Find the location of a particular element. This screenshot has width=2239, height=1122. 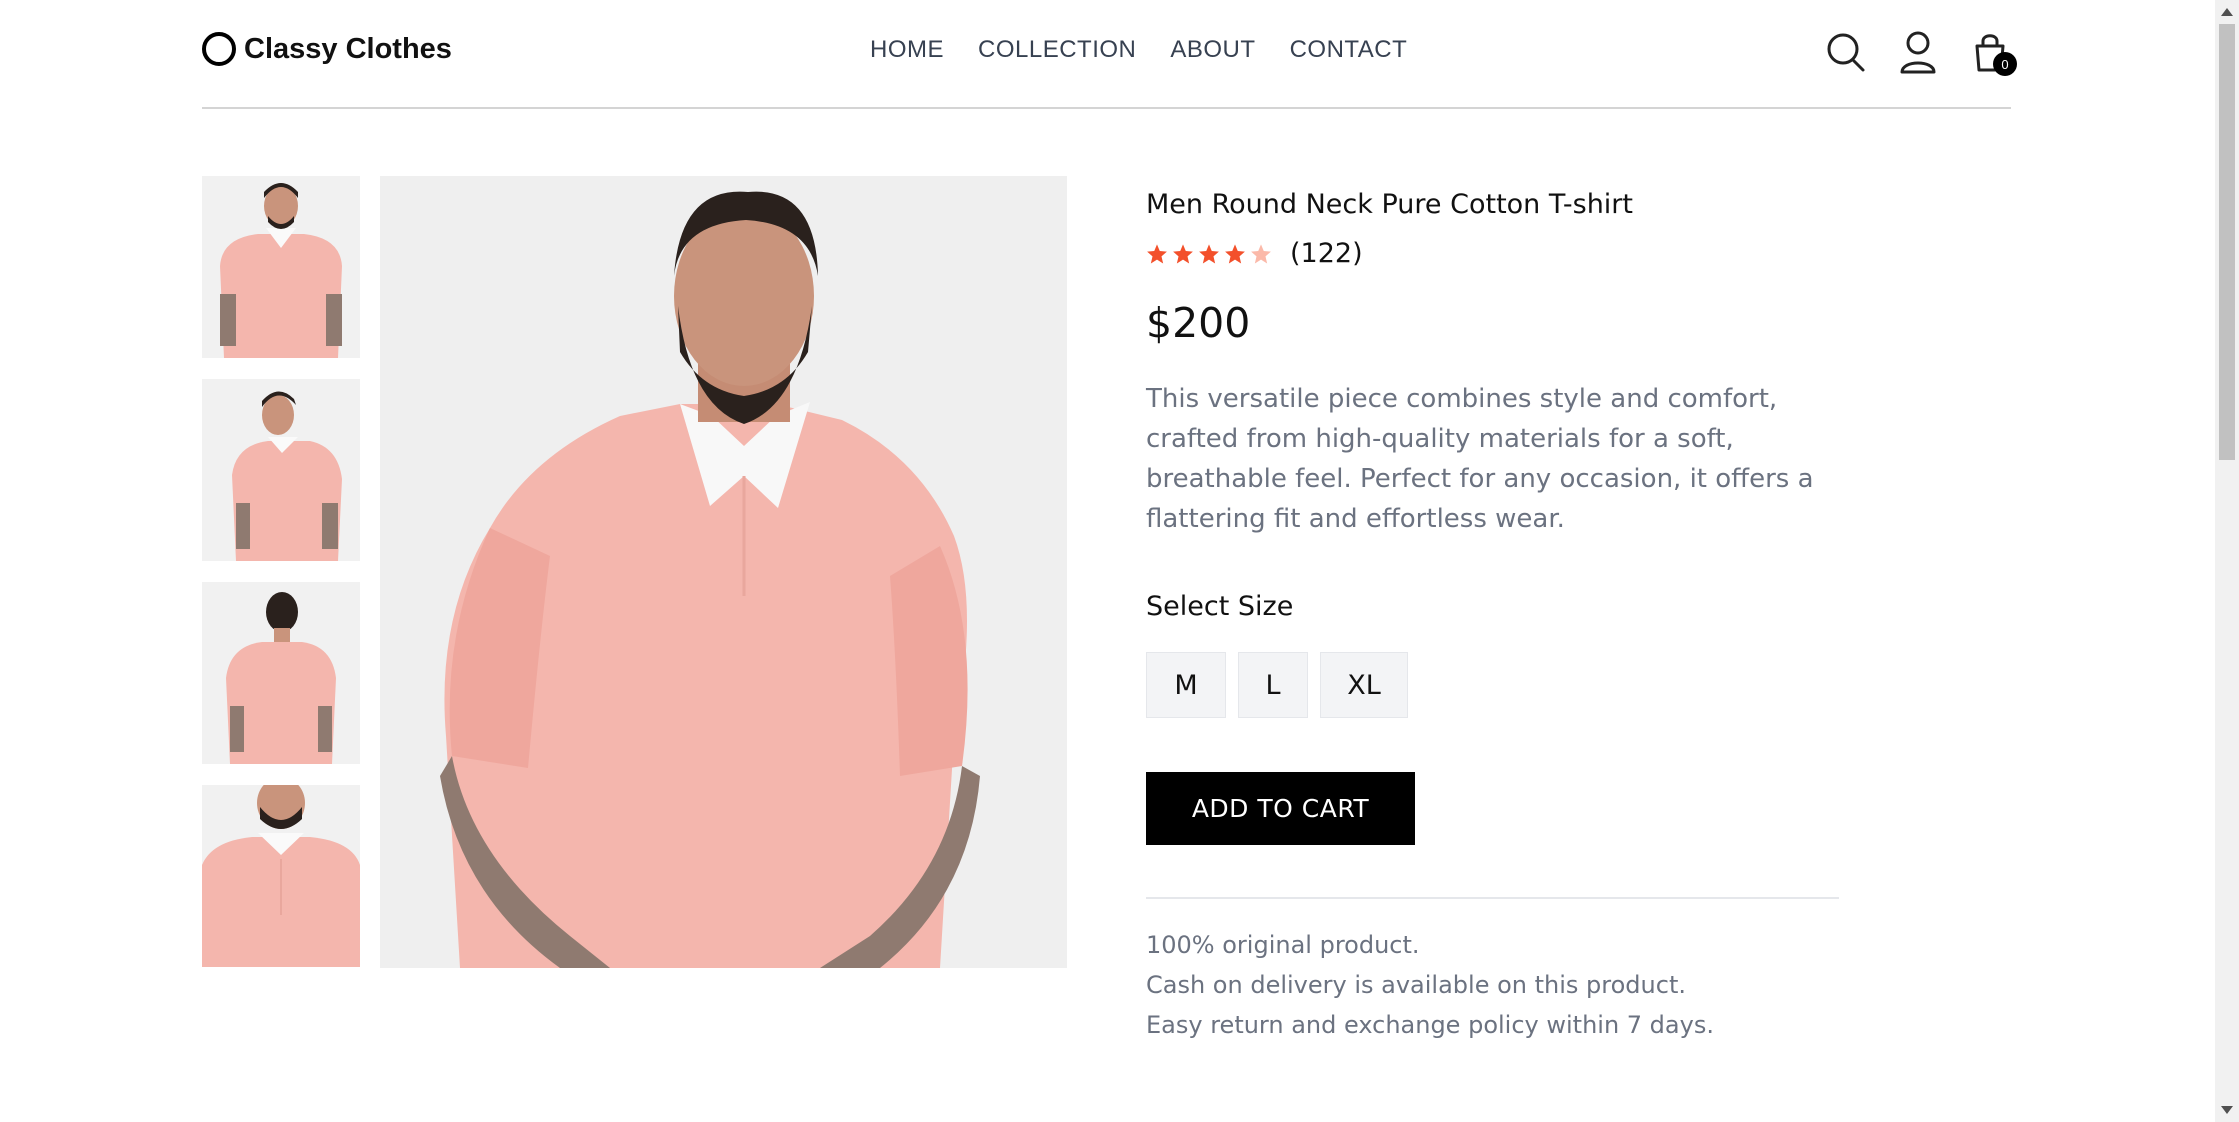

brand-name: Classy Clothes is located at coordinates (348, 48).